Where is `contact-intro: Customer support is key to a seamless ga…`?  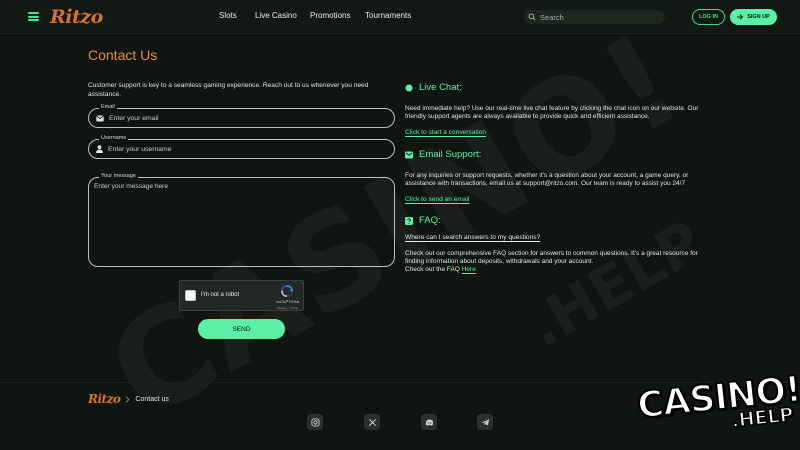
contact-intro: Customer support is key to a seamless ga… is located at coordinates (228, 90).